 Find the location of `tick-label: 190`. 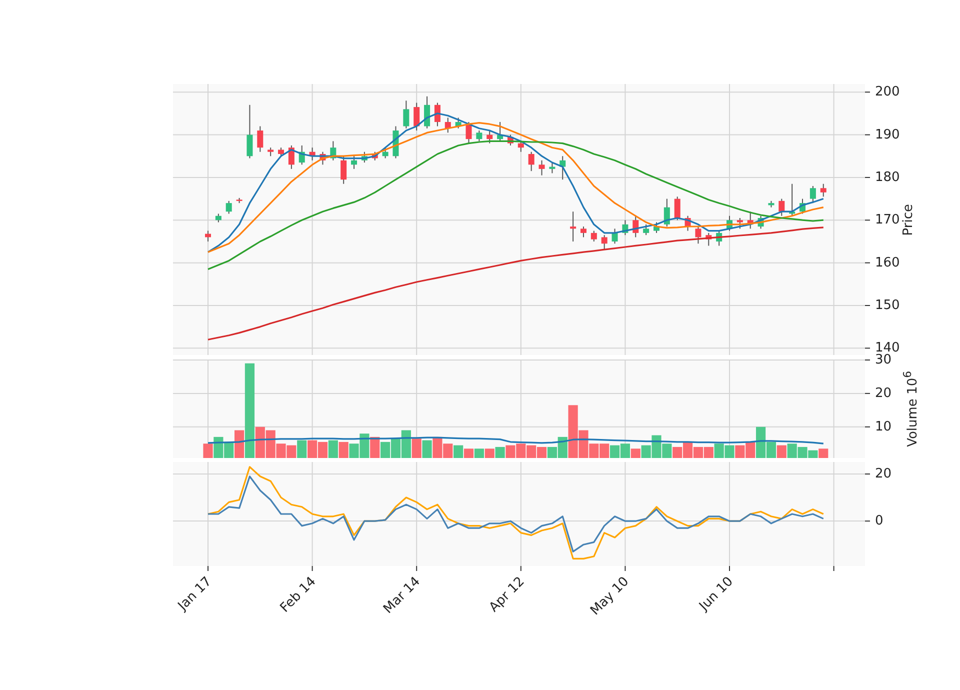

tick-label: 190 is located at coordinates (887, 134).